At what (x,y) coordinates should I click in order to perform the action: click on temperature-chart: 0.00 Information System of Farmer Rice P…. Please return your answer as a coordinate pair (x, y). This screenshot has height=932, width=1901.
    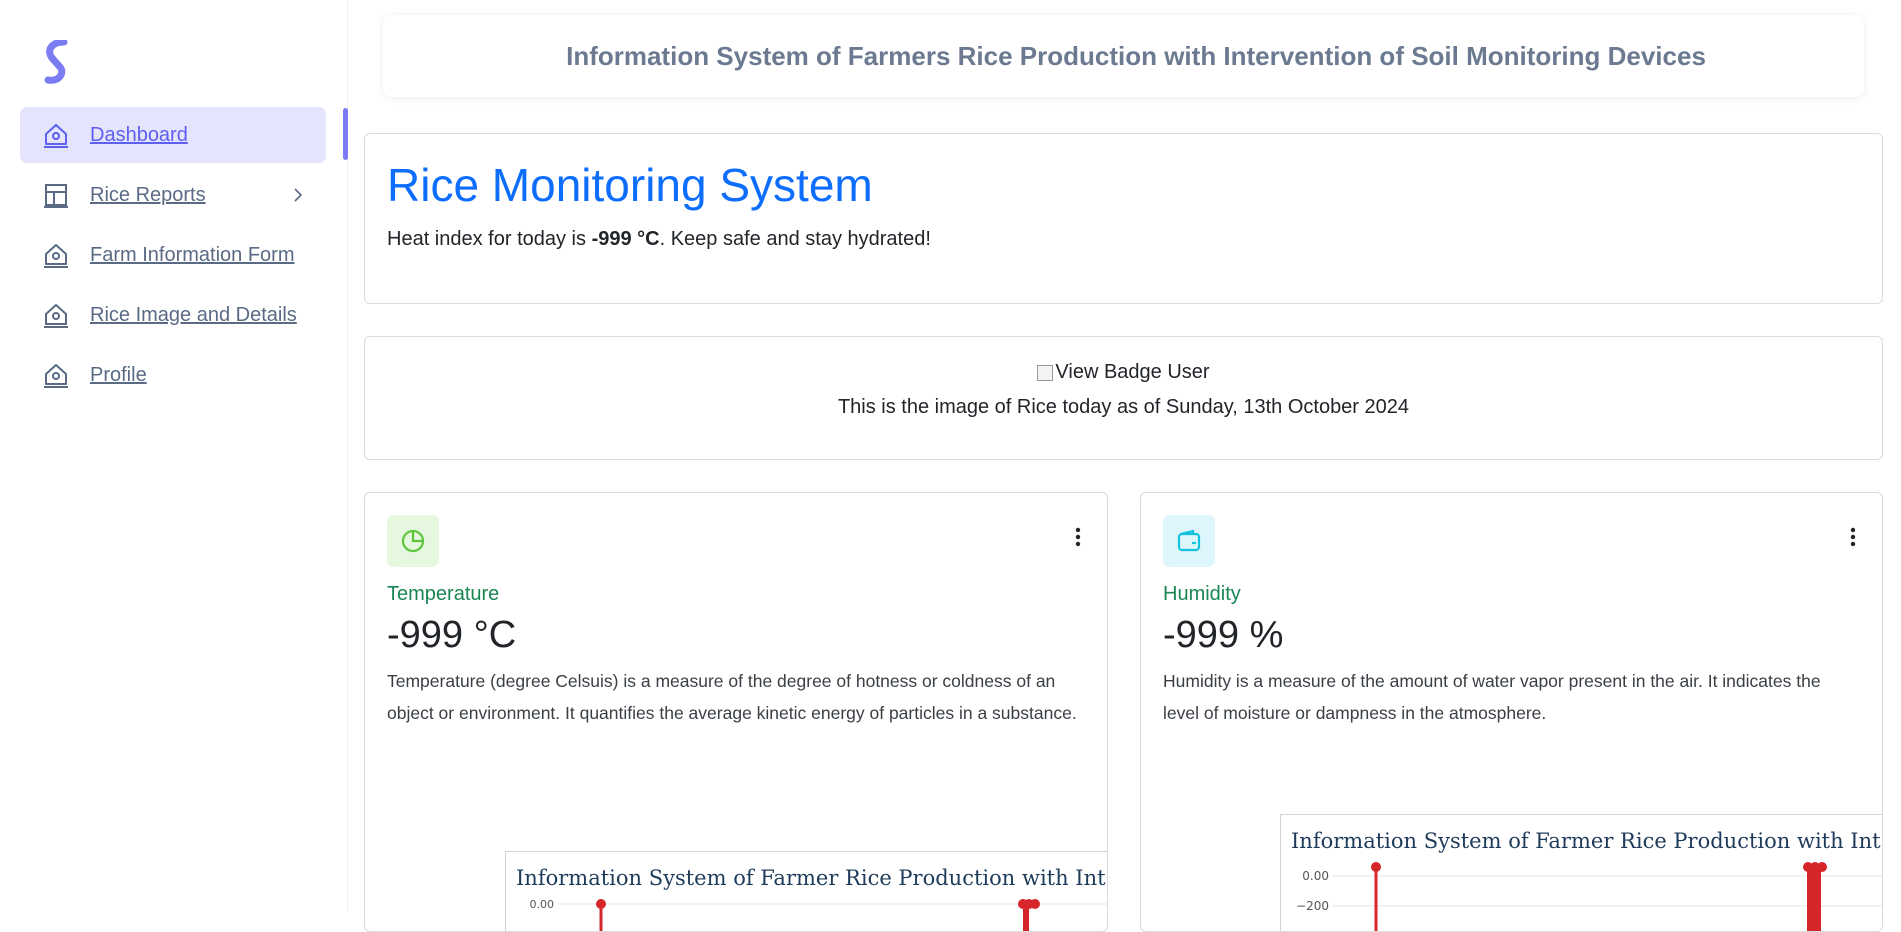
    Looking at the image, I should click on (806, 891).